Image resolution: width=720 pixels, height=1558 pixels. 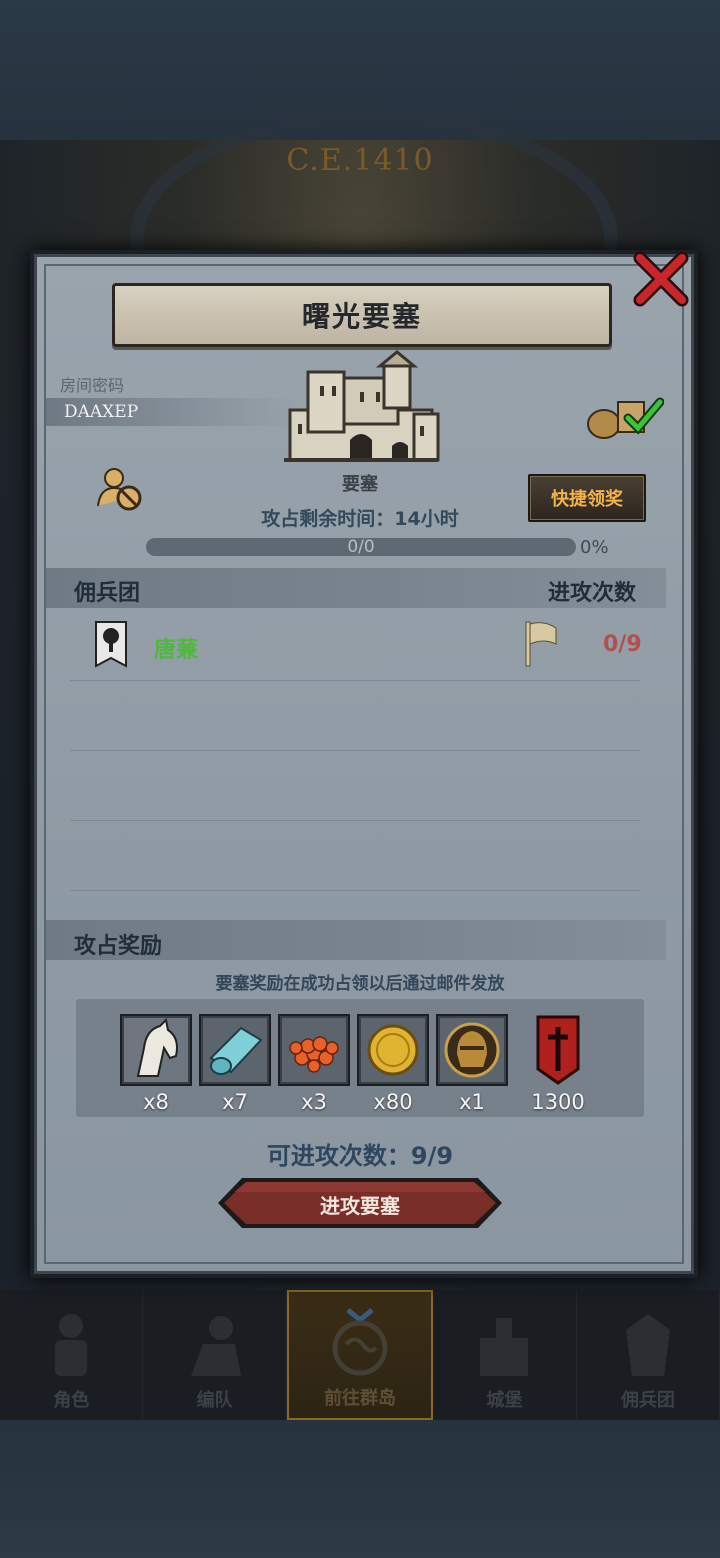 What do you see at coordinates (622, 644) in the screenshot?
I see `guild-attack-count: 0/9` at bounding box center [622, 644].